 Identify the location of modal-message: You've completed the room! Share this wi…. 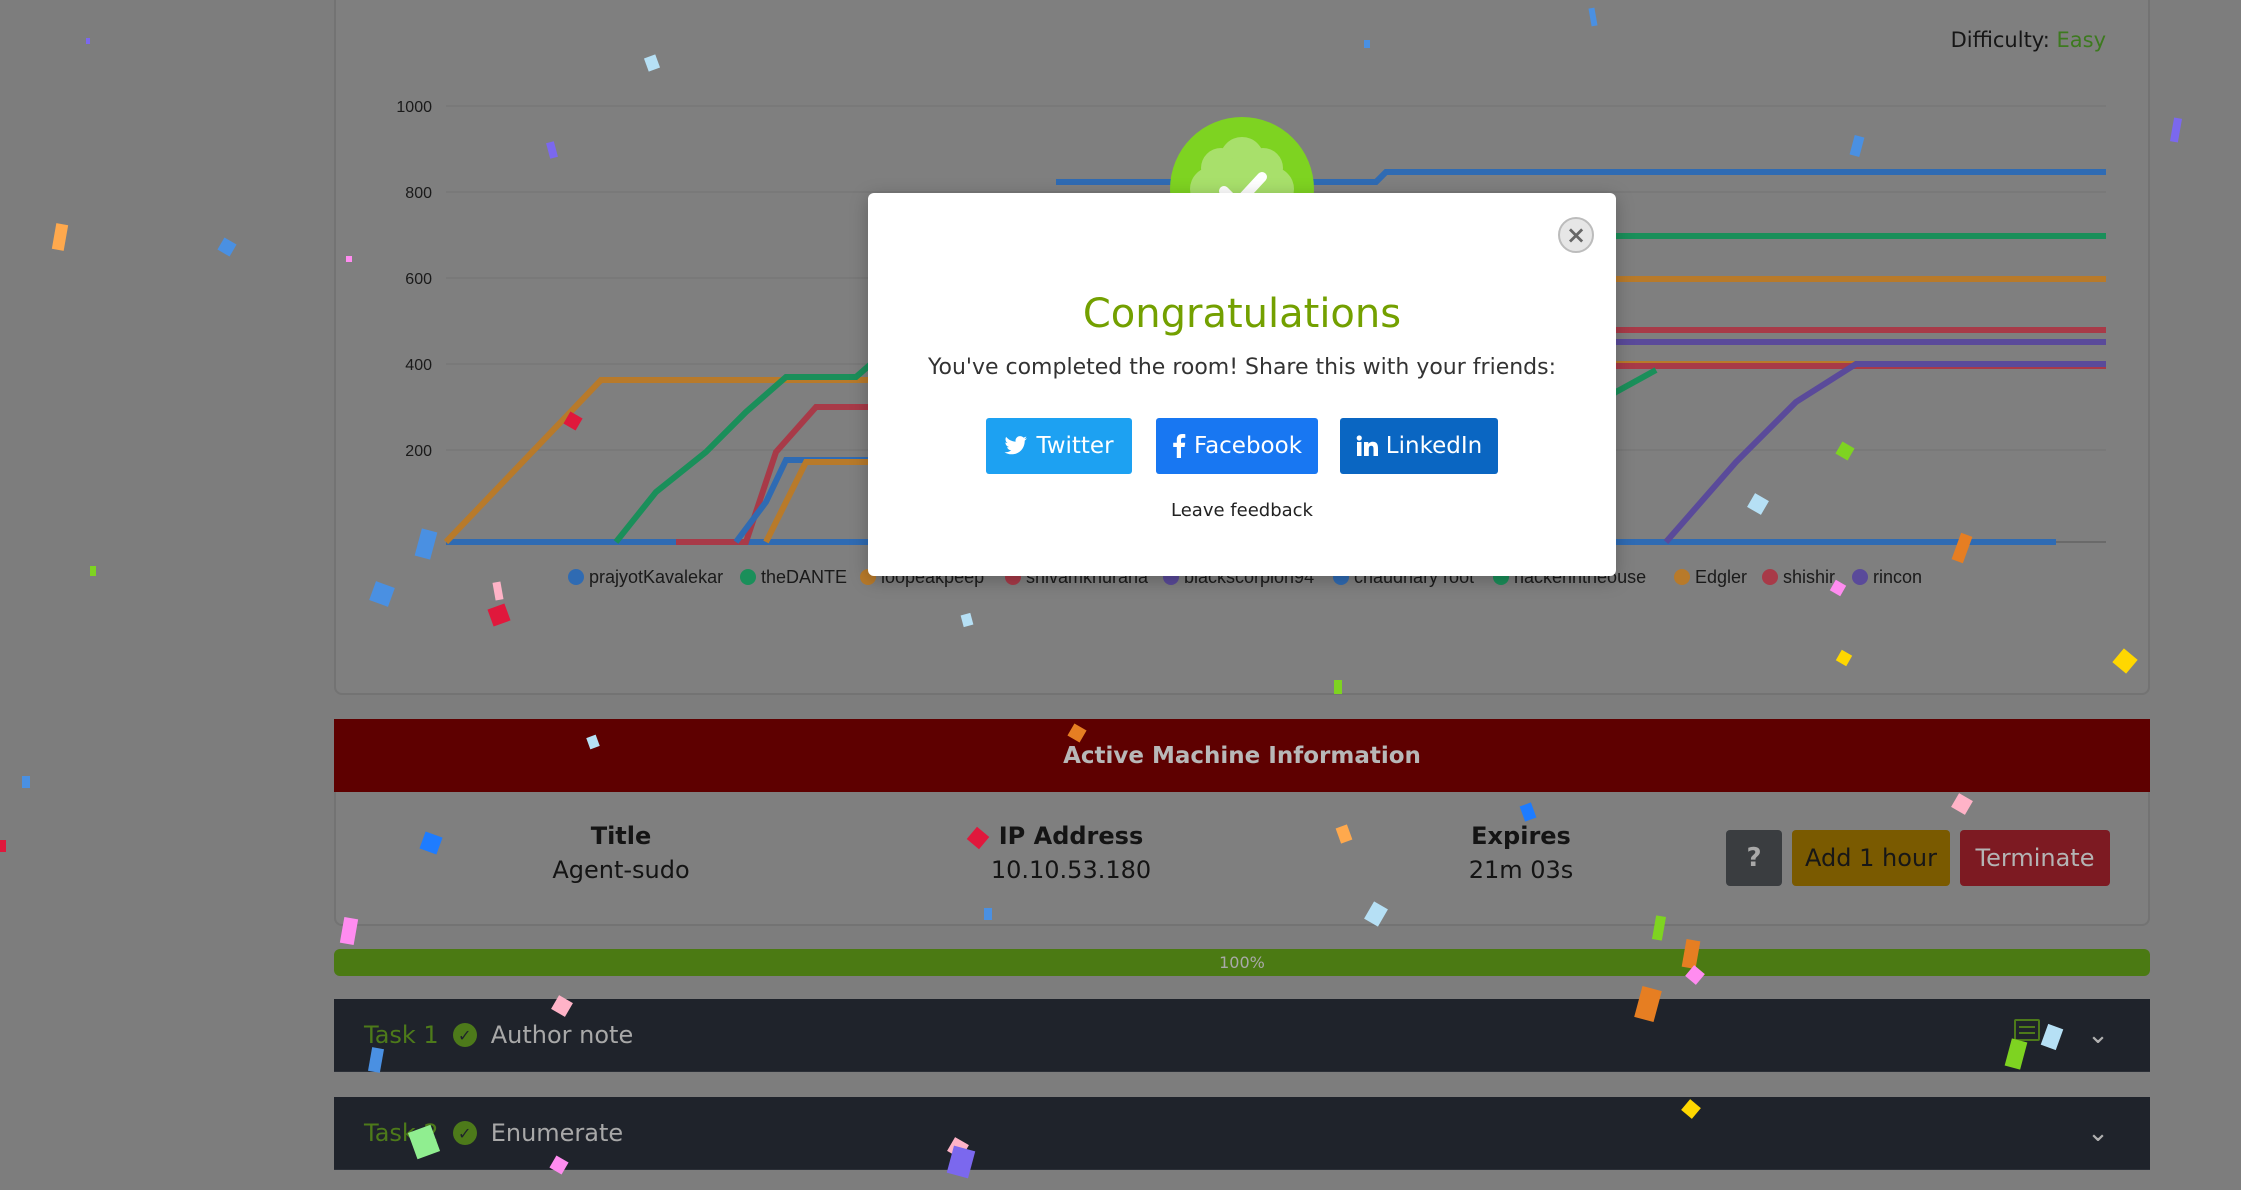
(1242, 367).